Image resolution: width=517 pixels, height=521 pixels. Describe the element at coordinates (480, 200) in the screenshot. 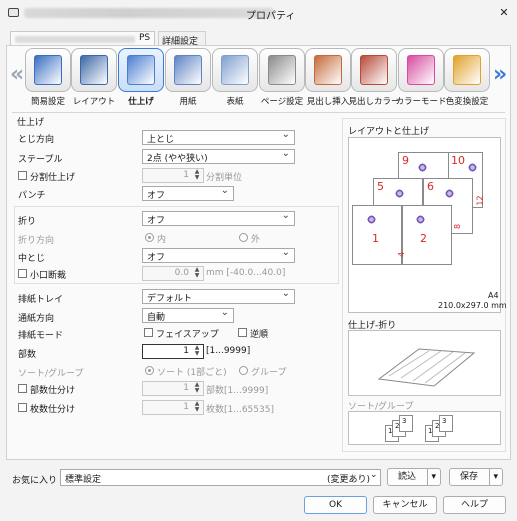

I see `preview-page-number: 12` at that location.